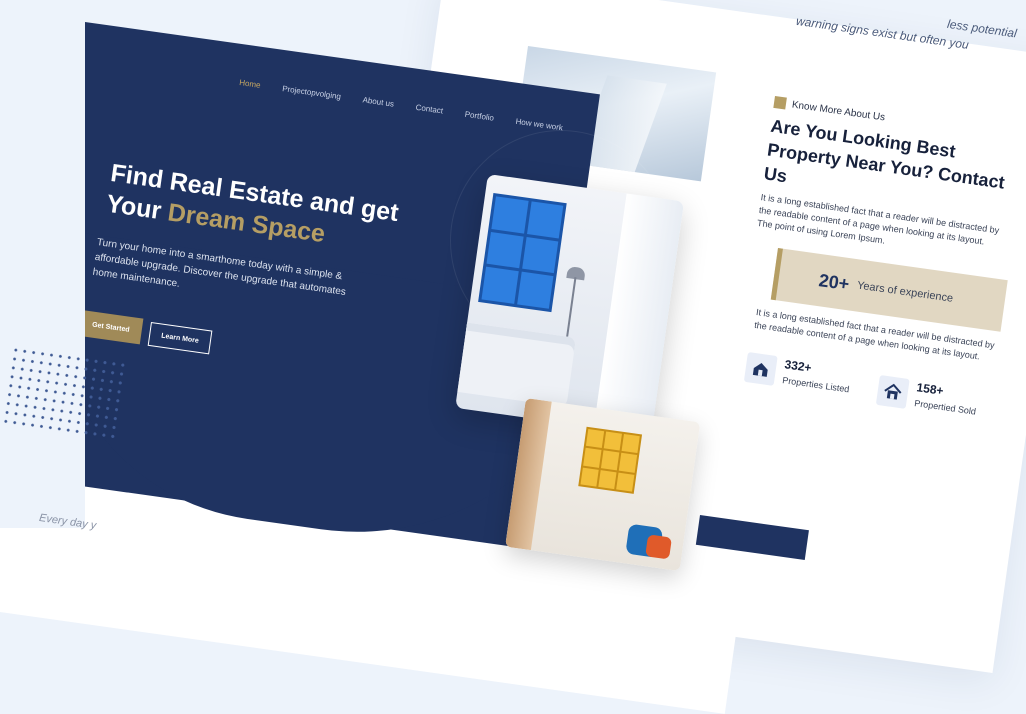  Describe the element at coordinates (834, 281) in the screenshot. I see `experience-number: 20+` at that location.